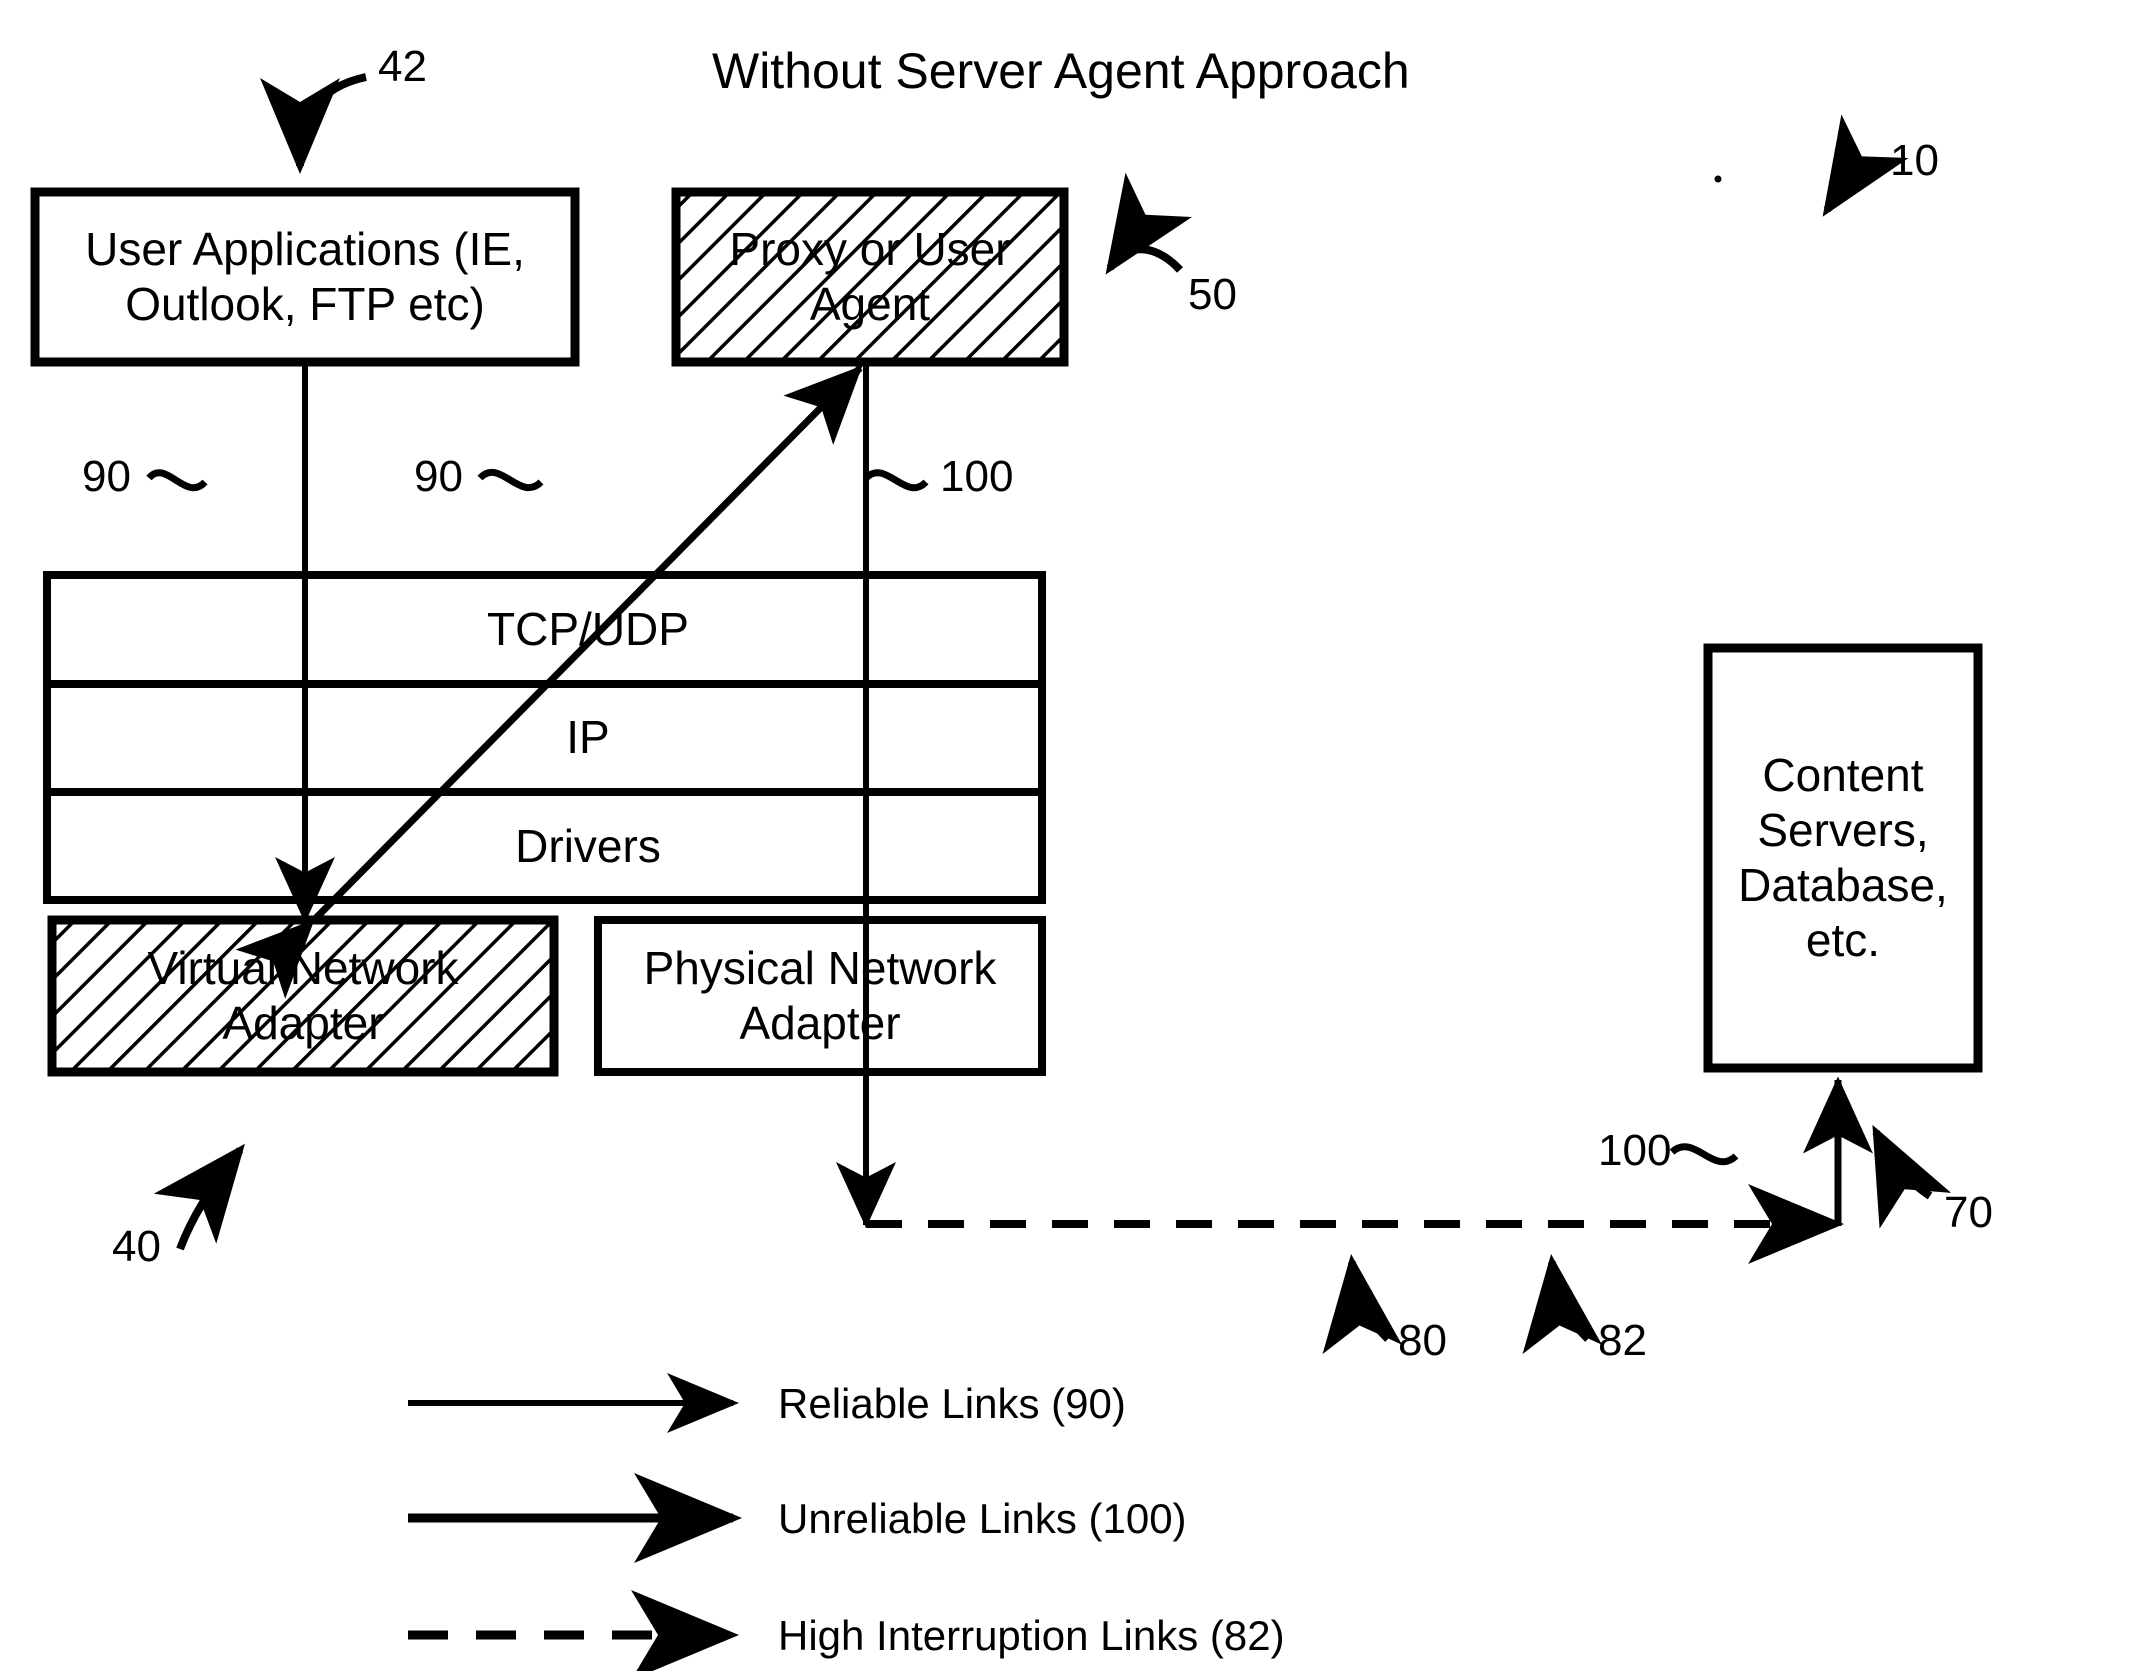  What do you see at coordinates (438, 476) in the screenshot?
I see `ref-number-90-mid: 90` at bounding box center [438, 476].